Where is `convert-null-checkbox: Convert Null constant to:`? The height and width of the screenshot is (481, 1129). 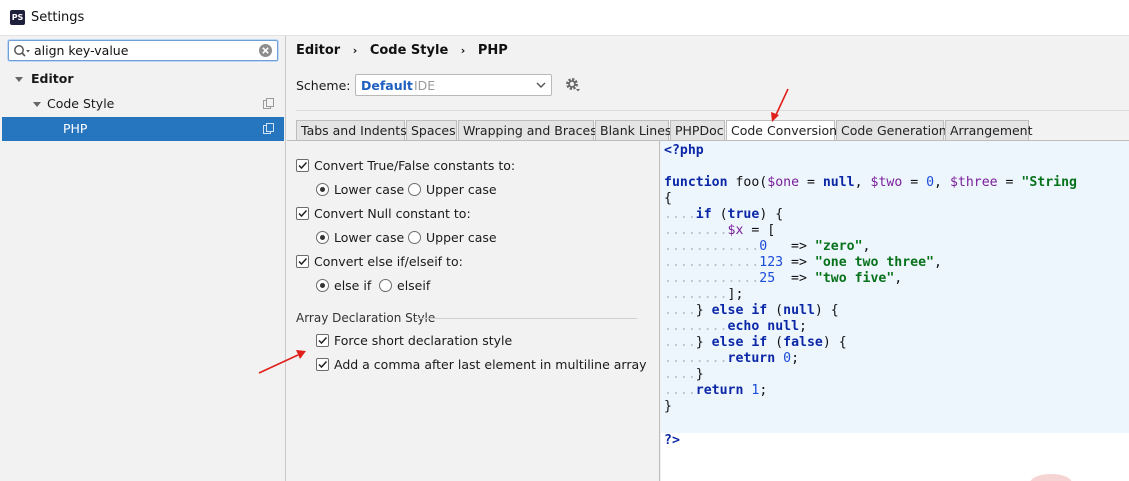
convert-null-checkbox: Convert Null constant to: is located at coordinates (456, 214).